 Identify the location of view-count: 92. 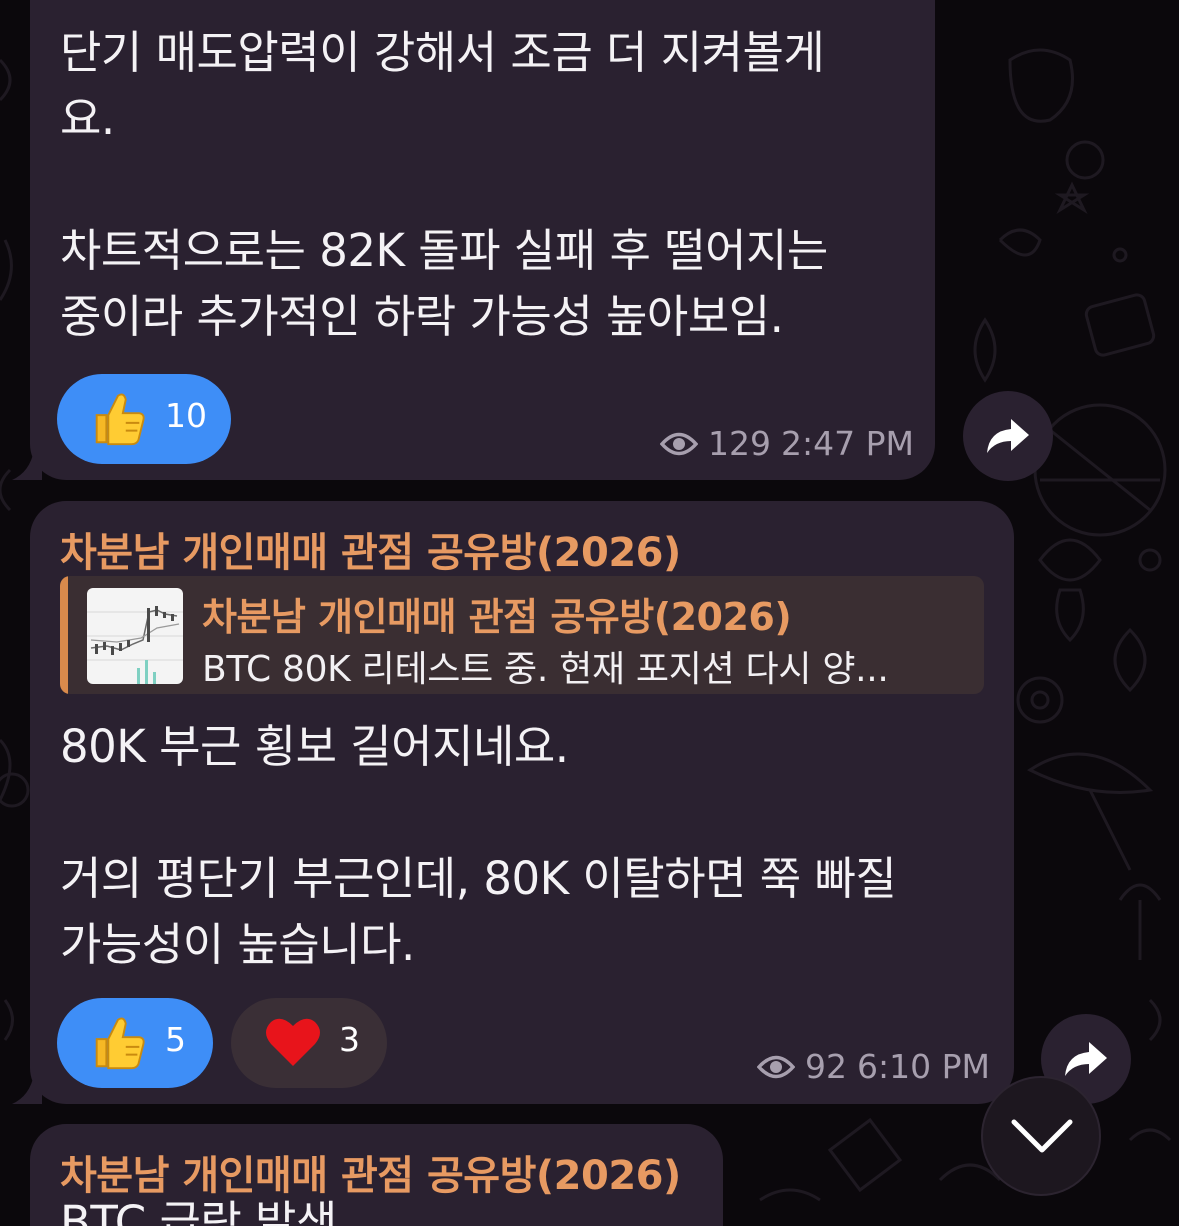
(826, 1066).